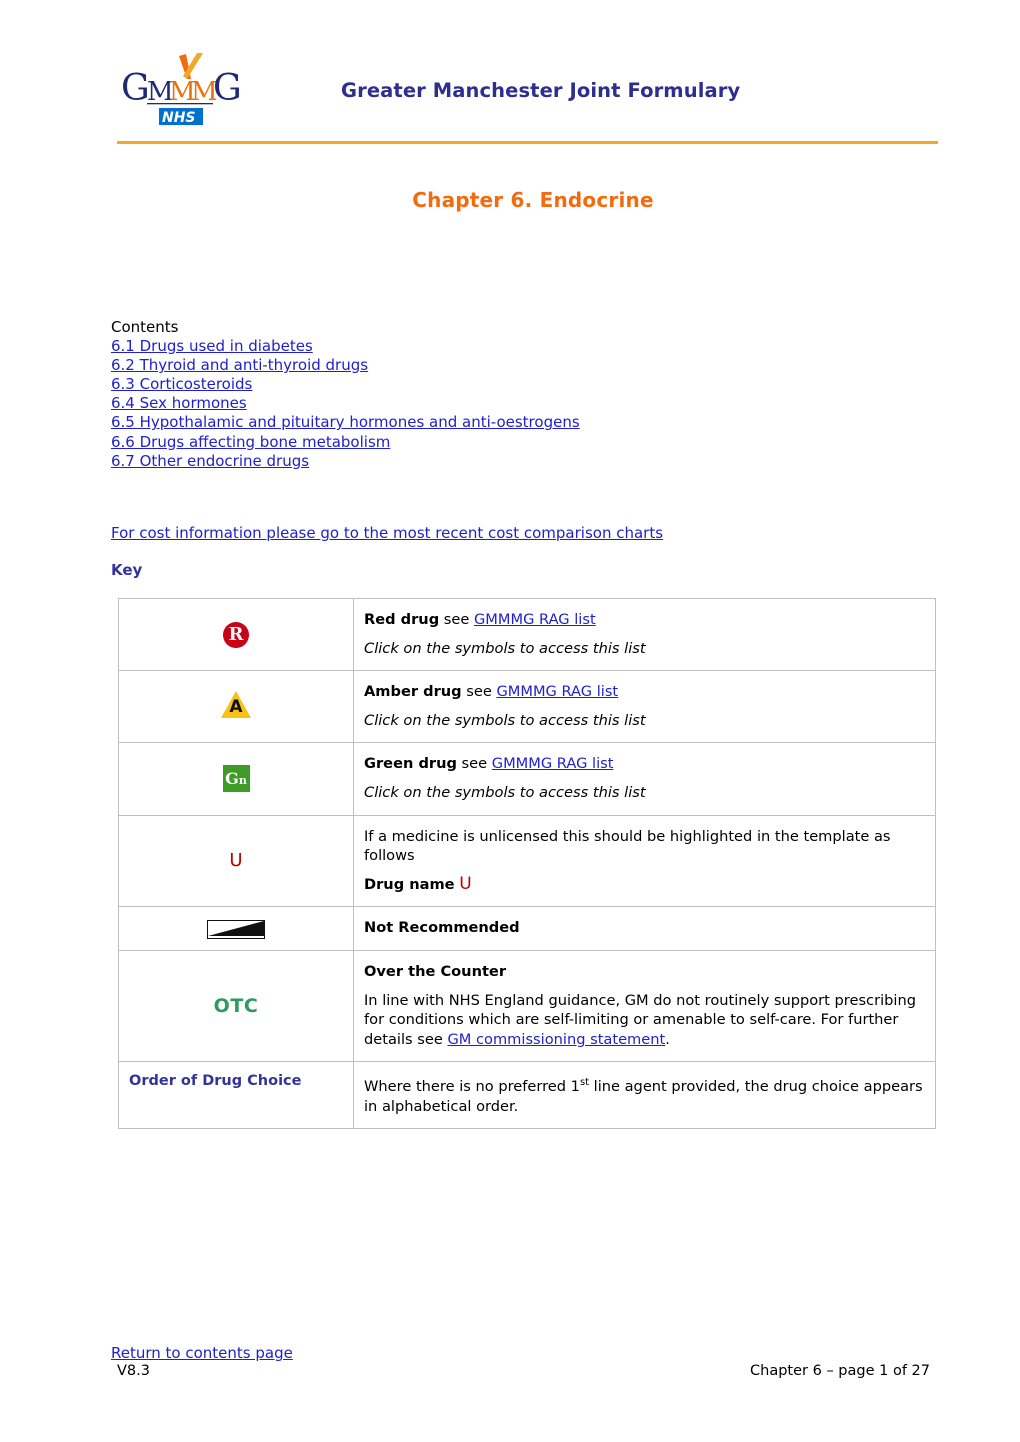 Image resolution: width=1020 pixels, height=1442 pixels. What do you see at coordinates (236, 1095) in the screenshot?
I see `order-of-drug-choice-label: Order of Drug Choice` at bounding box center [236, 1095].